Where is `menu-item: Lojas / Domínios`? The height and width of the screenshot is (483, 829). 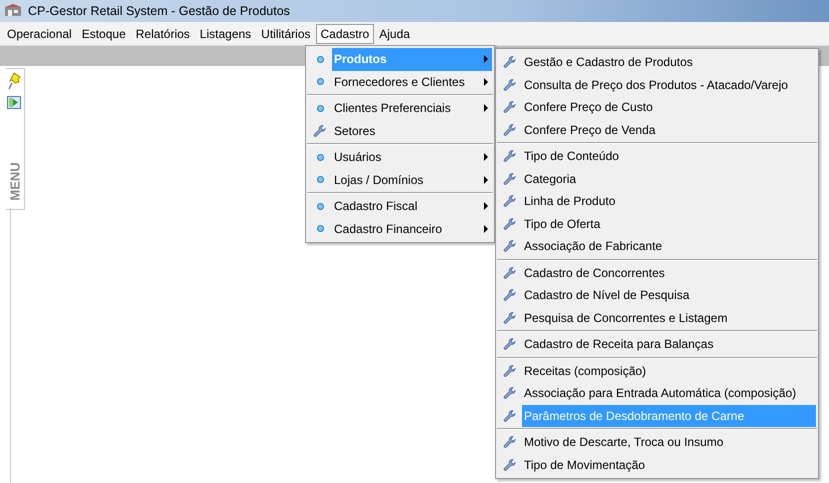 menu-item: Lojas / Domínios is located at coordinates (400, 179).